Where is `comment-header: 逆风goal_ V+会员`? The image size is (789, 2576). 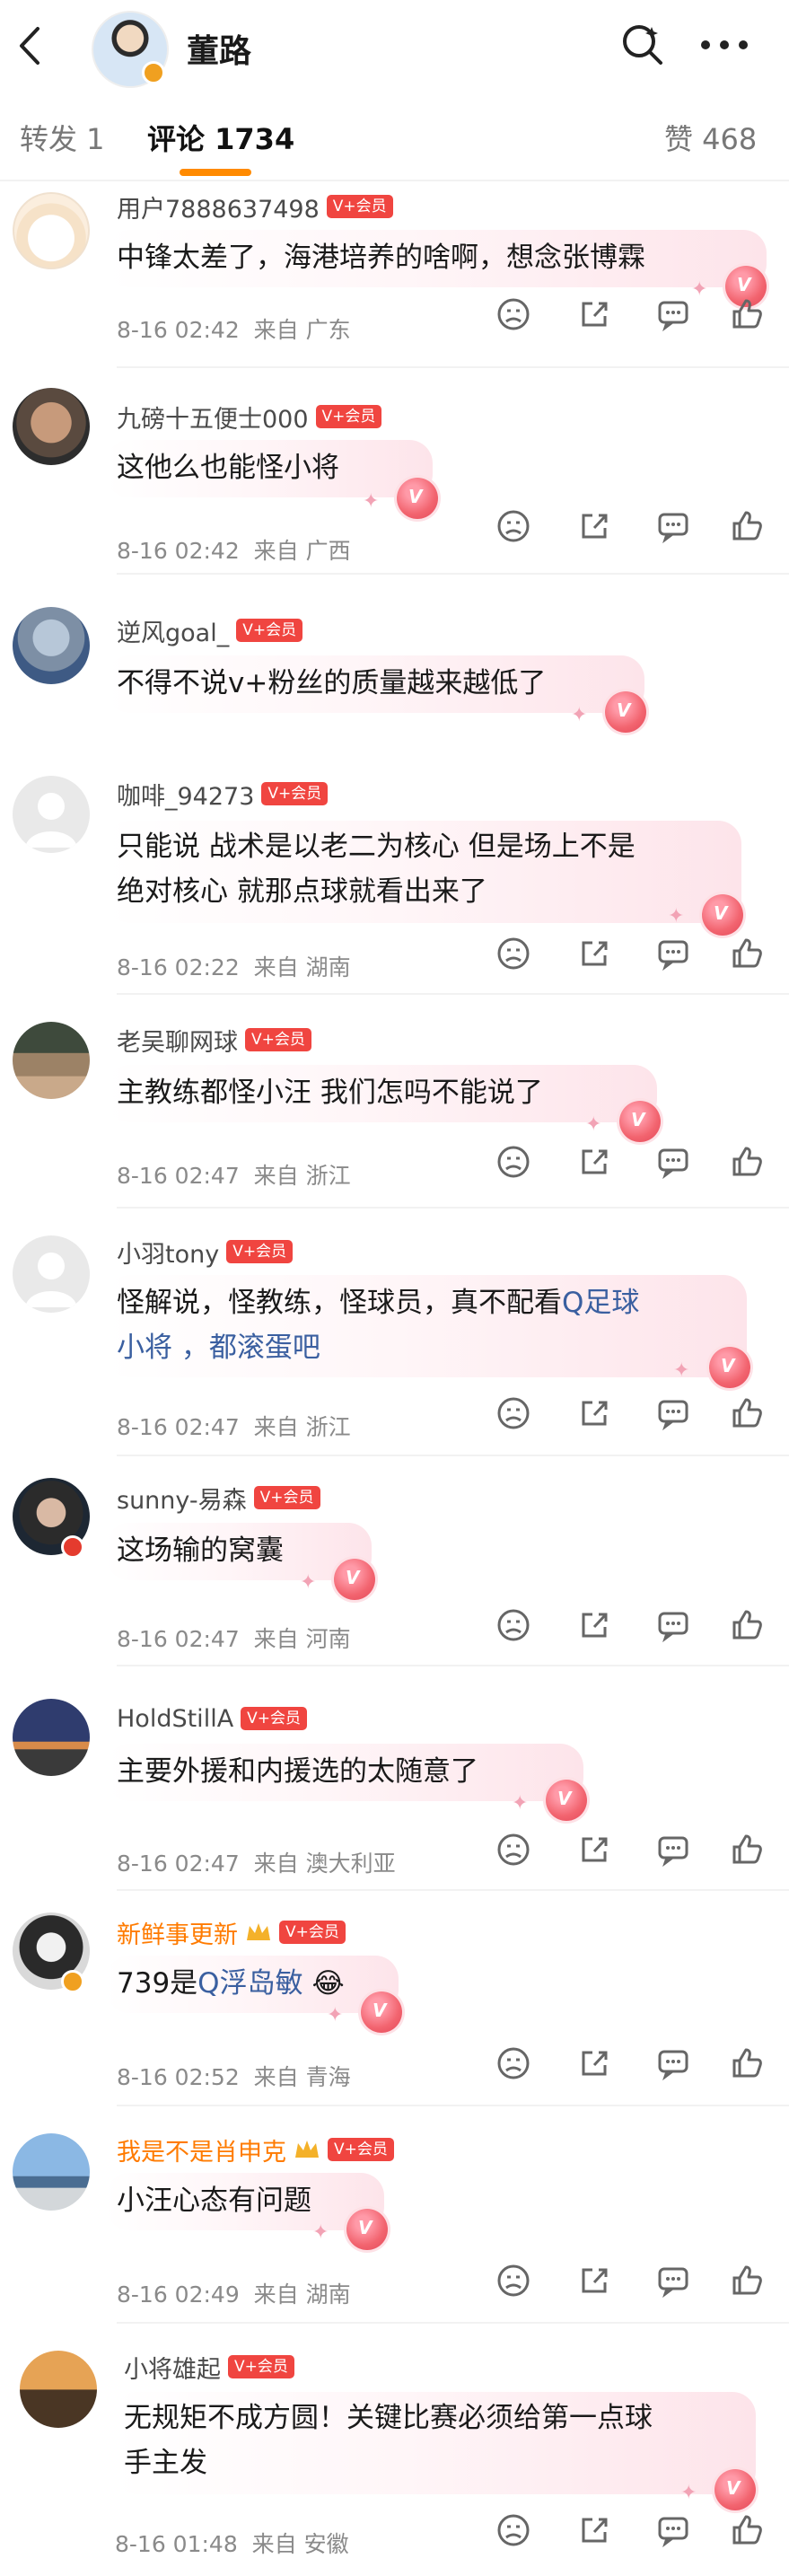
comment-header: 逆风goal_ V+会员 is located at coordinates (210, 630).